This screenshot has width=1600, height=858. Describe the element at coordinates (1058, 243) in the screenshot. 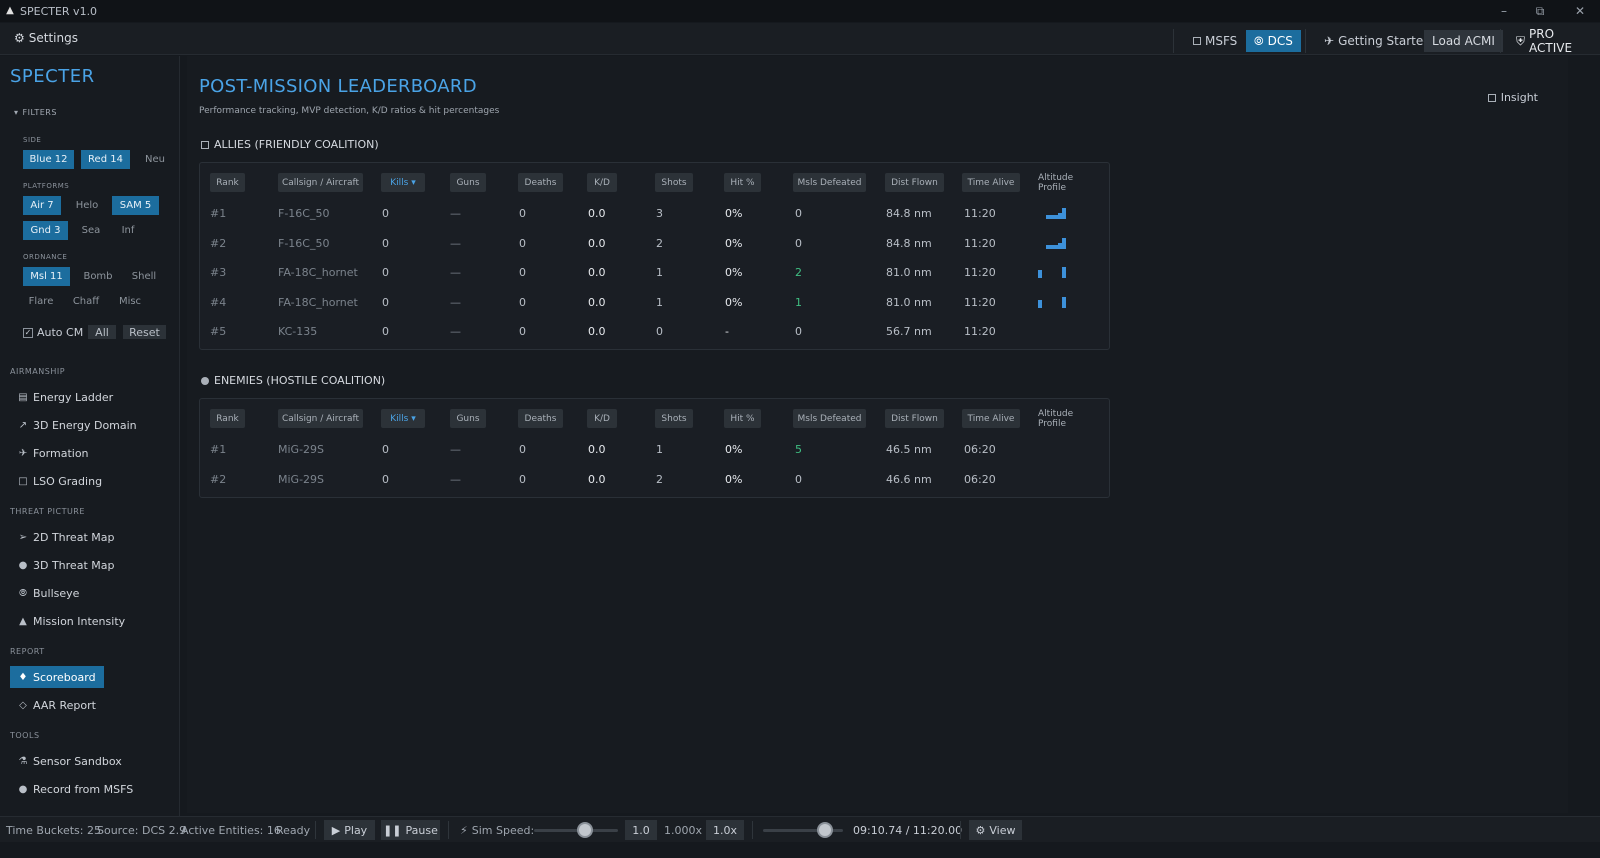

I see `altitude-sparkline` at that location.